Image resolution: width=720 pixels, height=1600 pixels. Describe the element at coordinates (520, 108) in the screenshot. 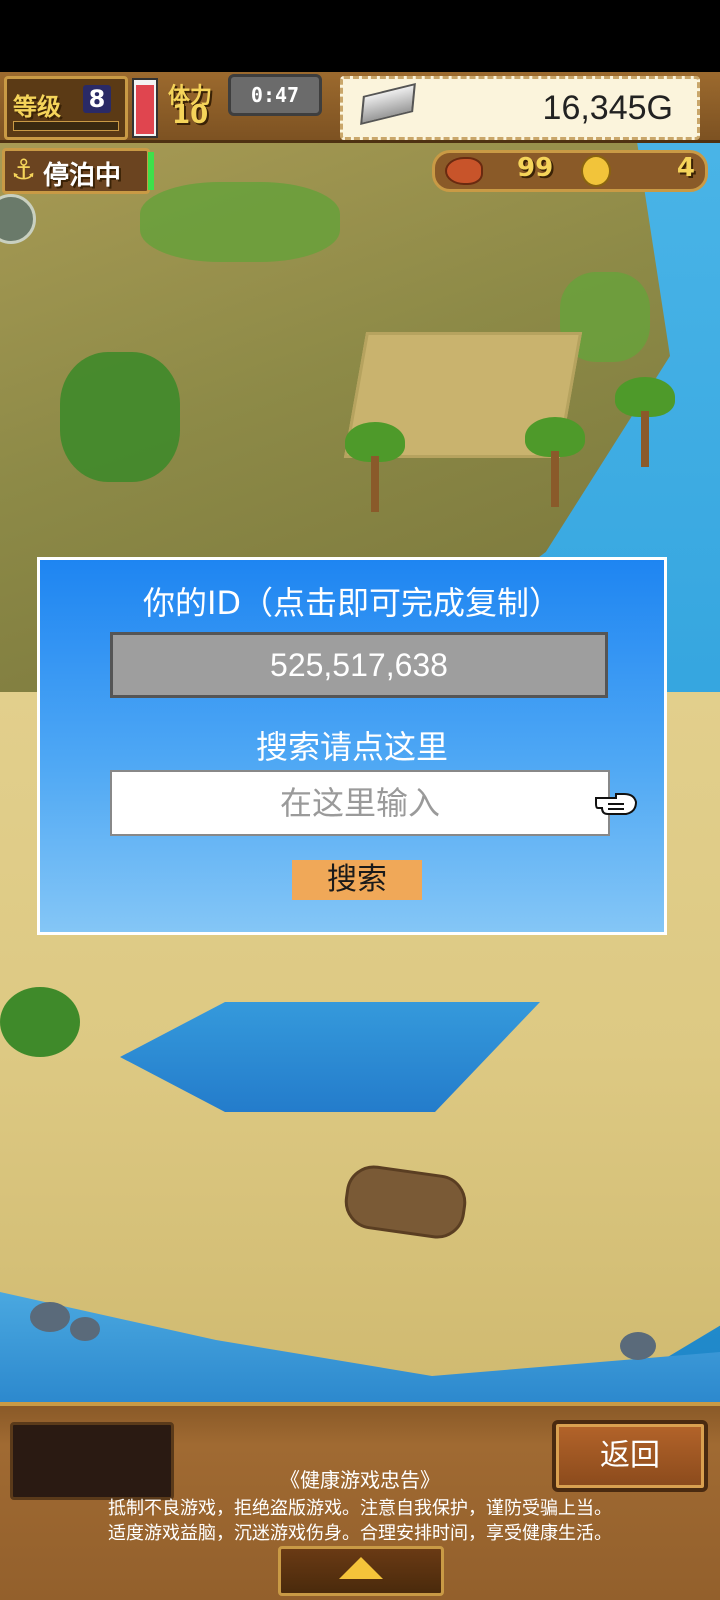

I see `gold-panel: 16,345G` at that location.